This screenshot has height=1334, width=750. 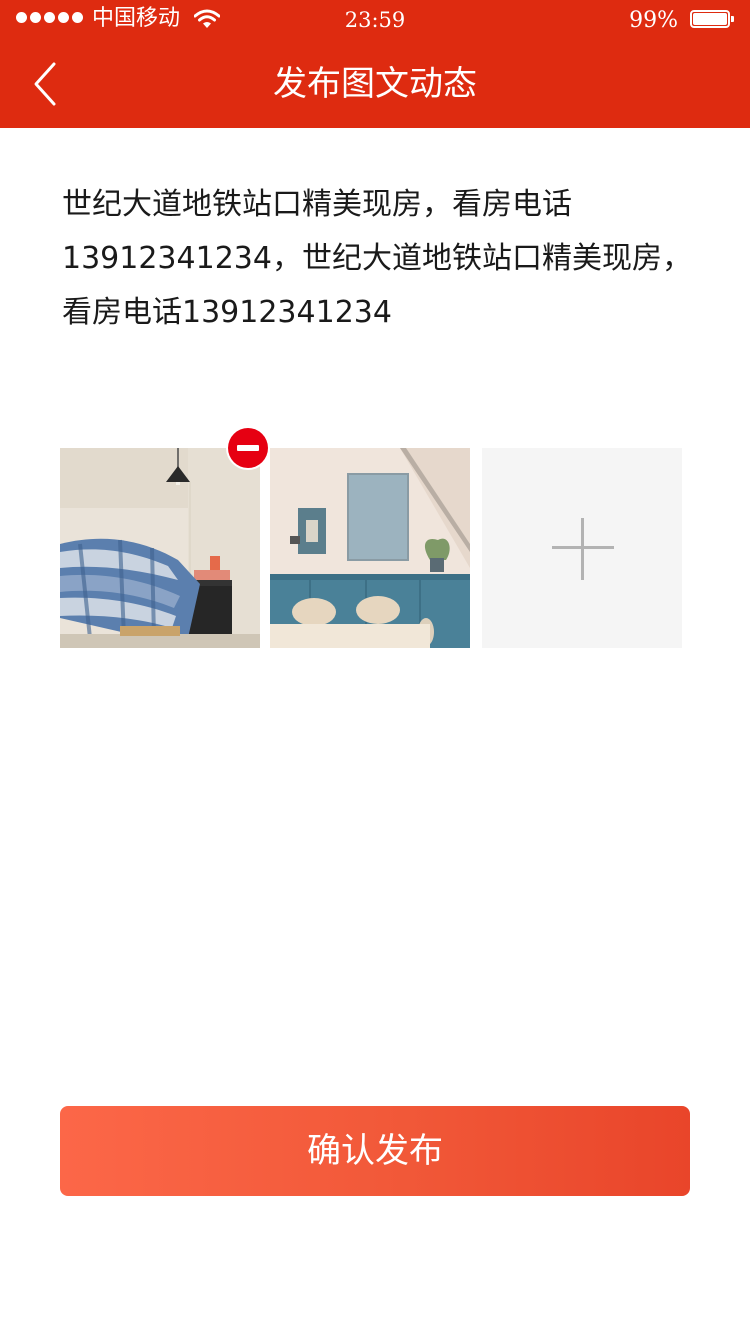 What do you see at coordinates (653, 20) in the screenshot?
I see `battery-percentage: 99%` at bounding box center [653, 20].